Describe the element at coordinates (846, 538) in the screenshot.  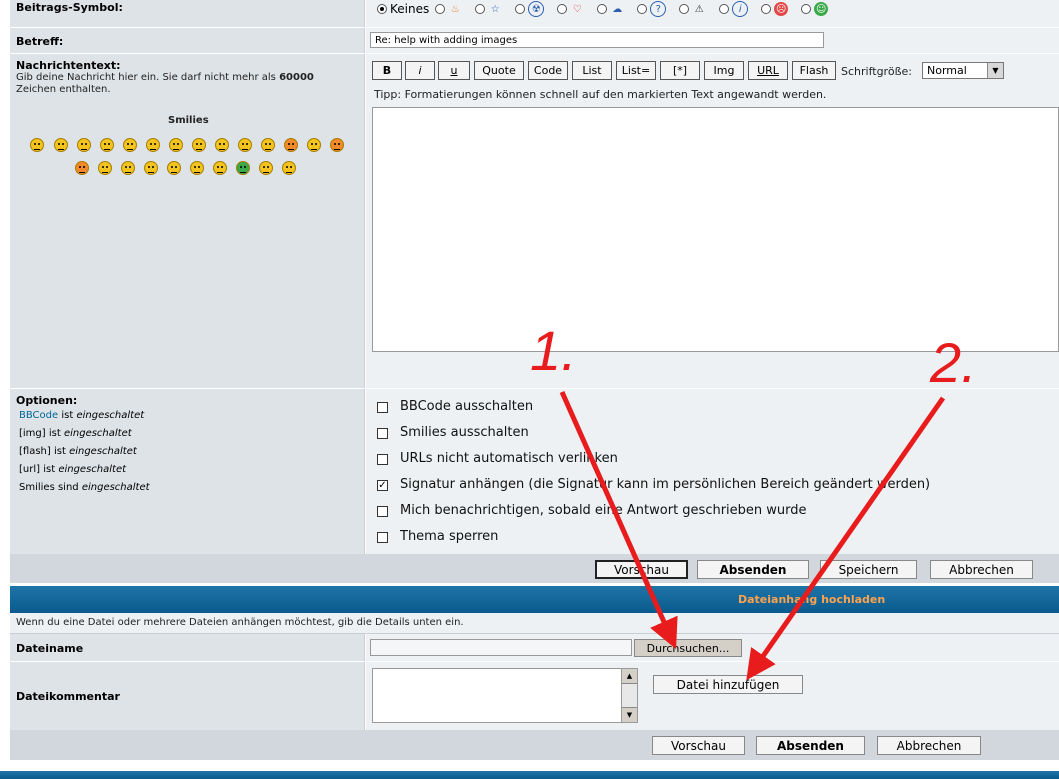
I see `arrow-to-add-file` at that location.